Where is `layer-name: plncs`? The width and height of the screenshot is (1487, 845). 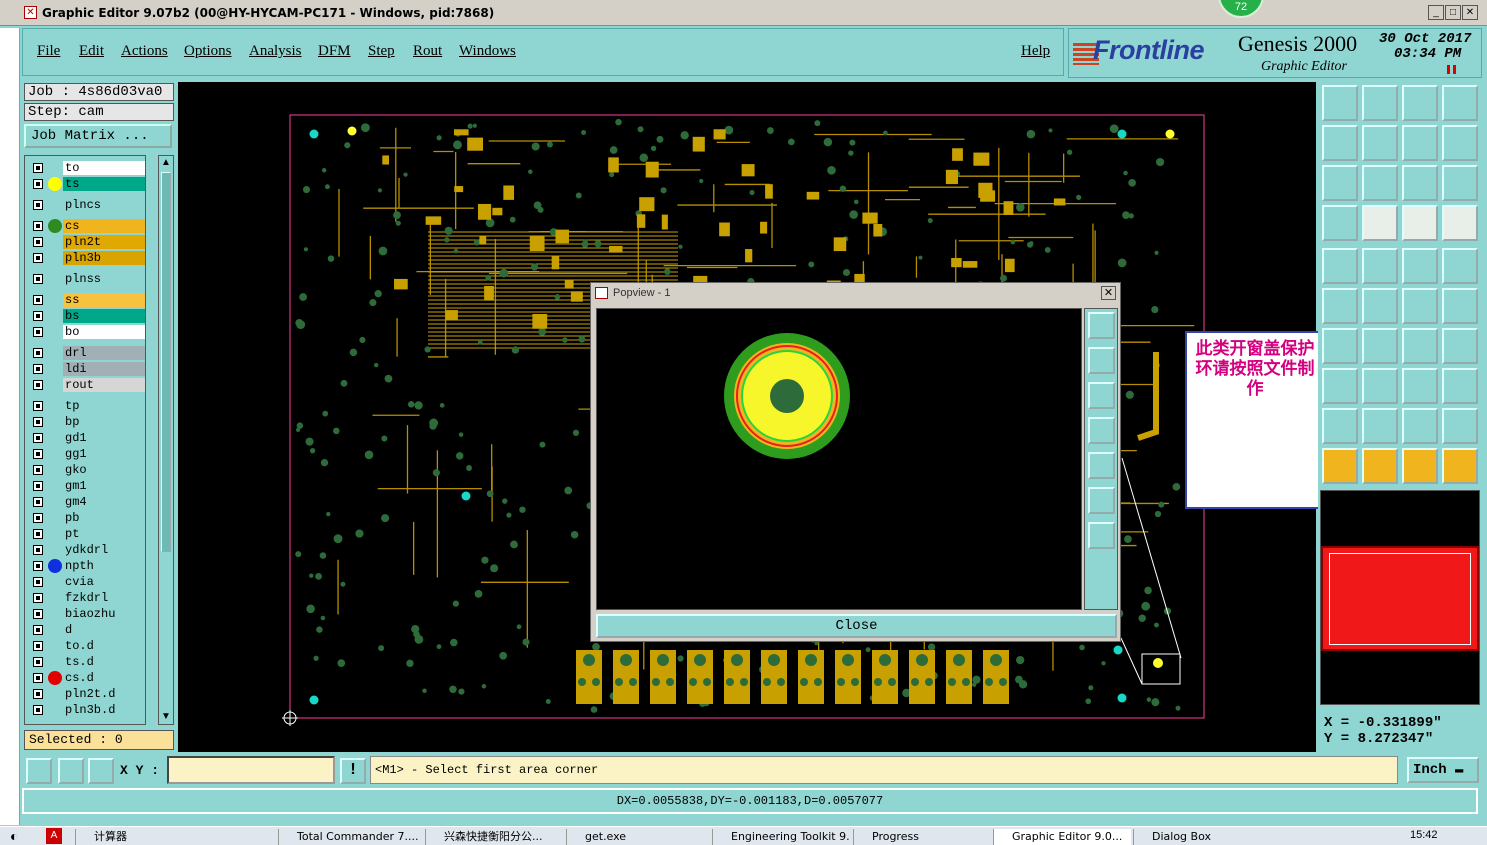 layer-name: plncs is located at coordinates (104, 205).